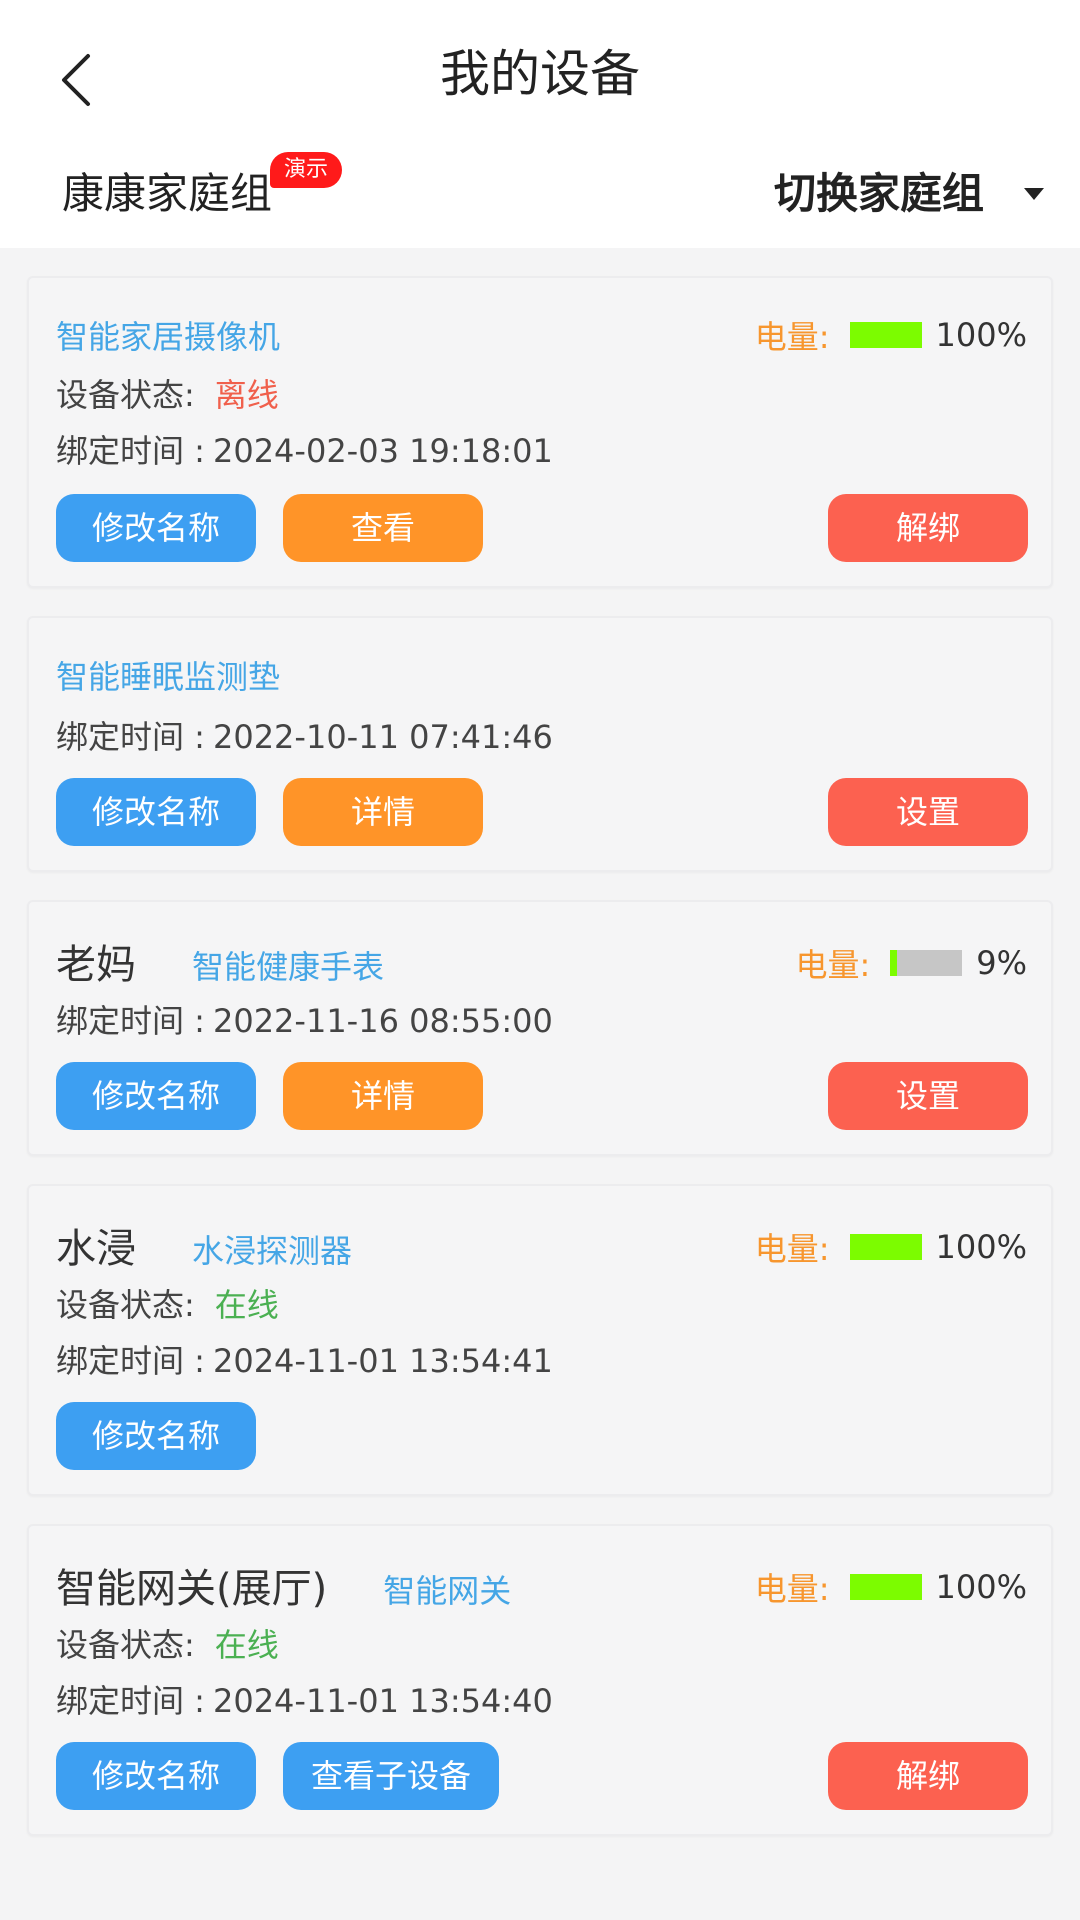 The image size is (1080, 1920). Describe the element at coordinates (382, 451) in the screenshot. I see `bind-time-value: 2024-02-03 19:18:01` at that location.